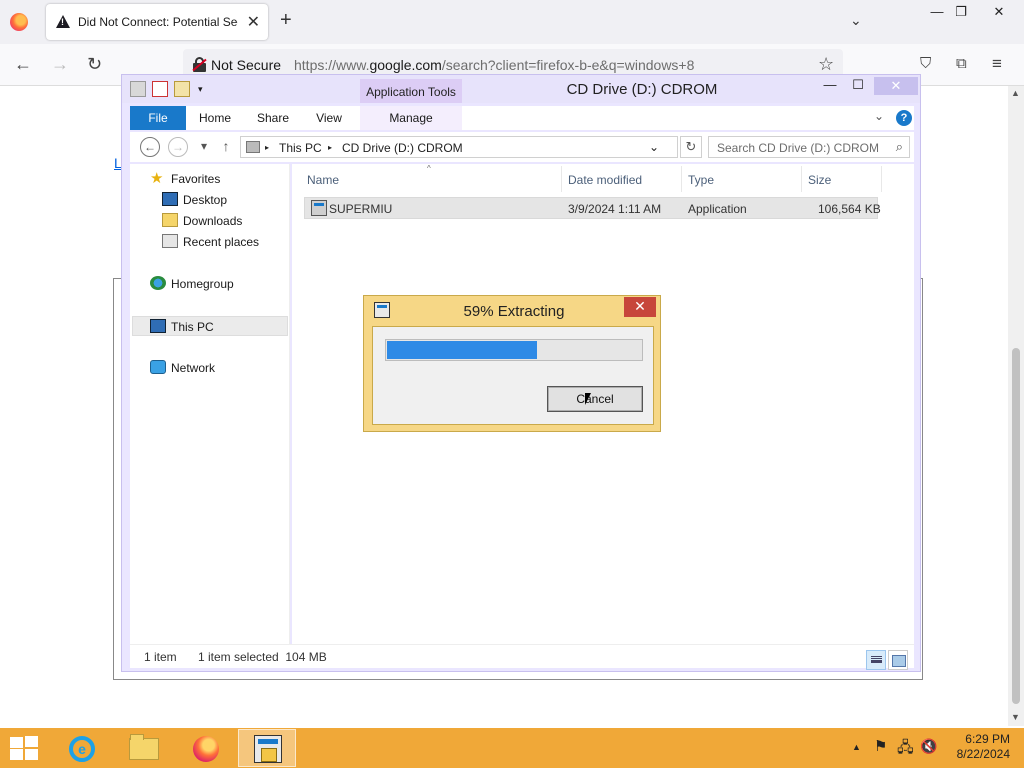  I want to click on not-secure-label: Not Secure, so click(246, 65).